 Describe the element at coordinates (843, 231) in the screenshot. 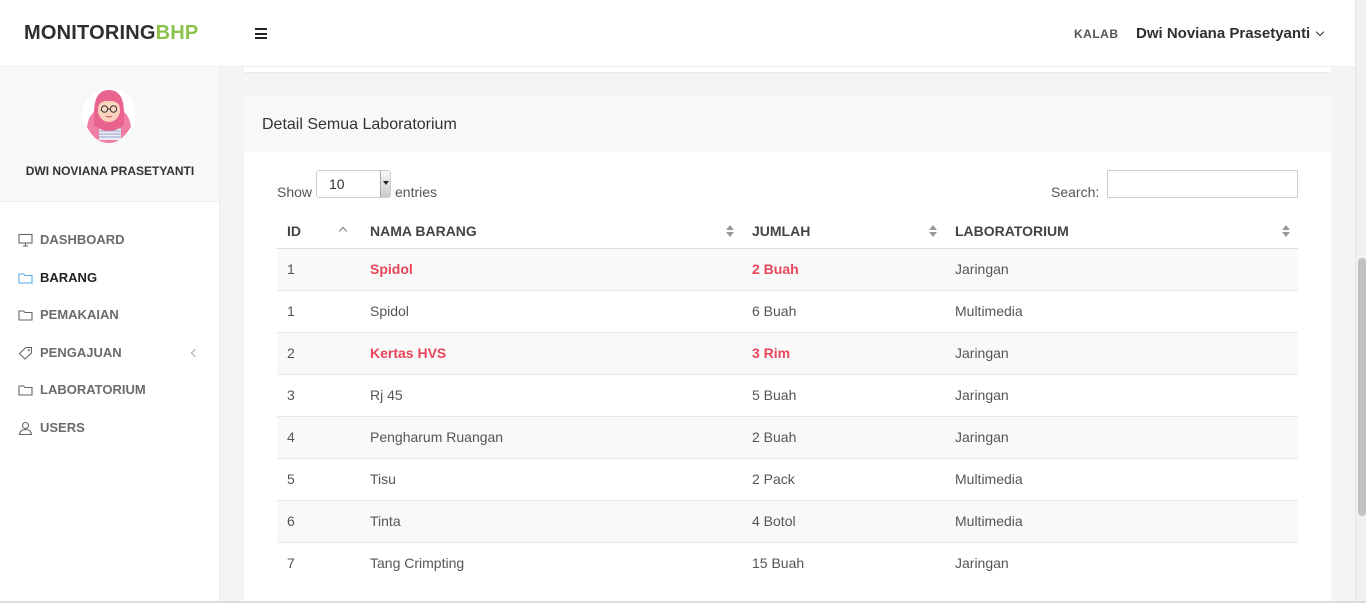

I see `column-header-jumlah: JUMLAH` at that location.